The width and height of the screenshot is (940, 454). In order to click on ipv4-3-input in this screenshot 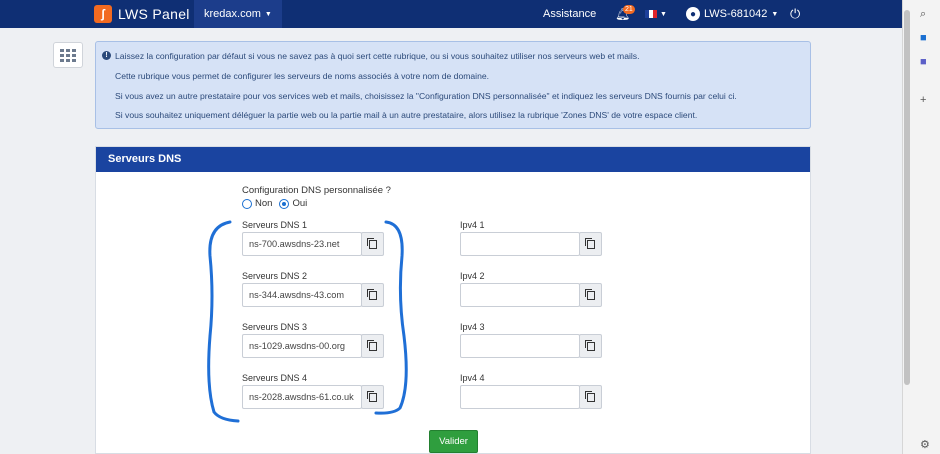, I will do `click(520, 346)`.